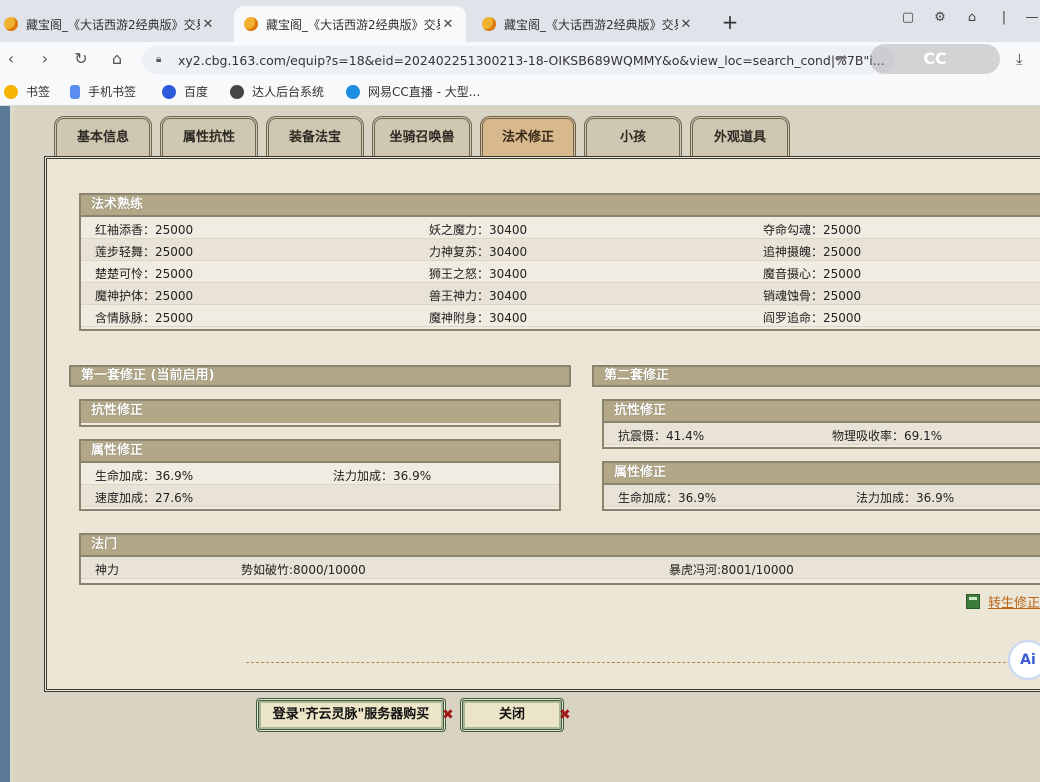 This screenshot has width=1040, height=782. What do you see at coordinates (560, 316) in the screenshot?
I see `table-row: 含情脉脉：25000 魔神附身：30400 阎罗追命：25000` at bounding box center [560, 316].